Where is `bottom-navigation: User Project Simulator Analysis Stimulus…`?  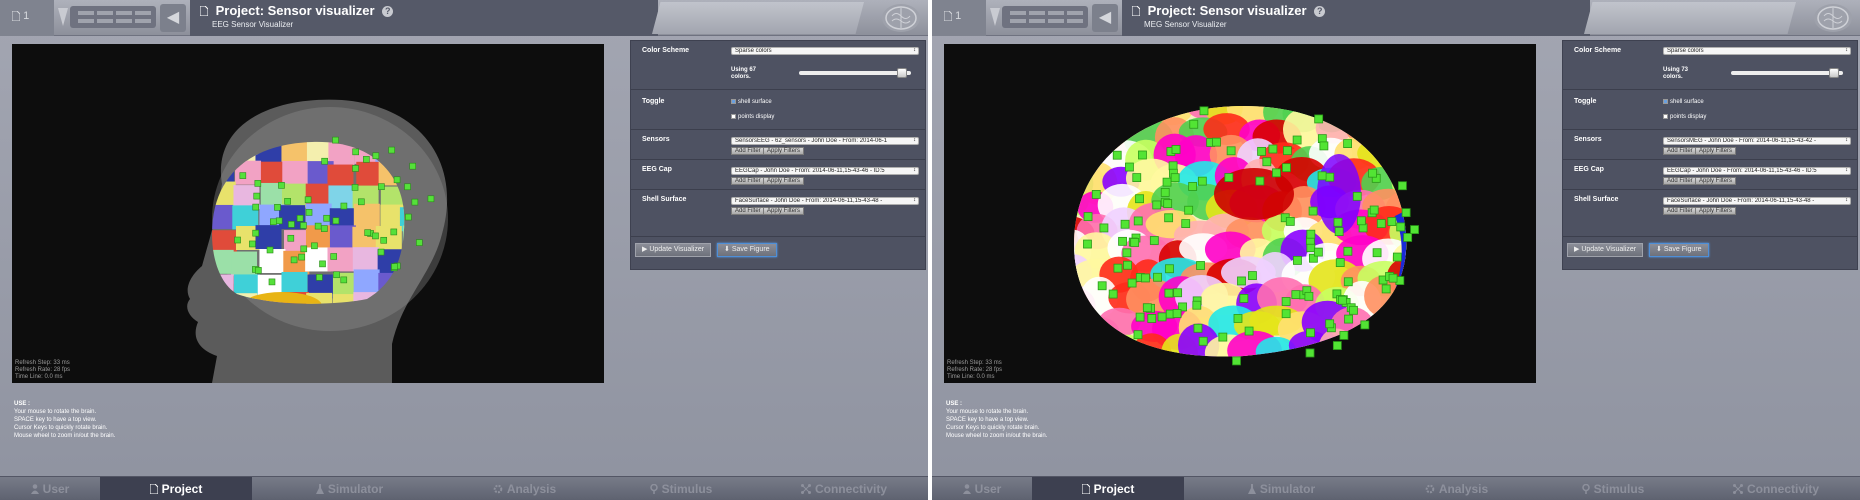
bottom-navigation: User Project Simulator Analysis Stimulus… is located at coordinates (464, 488).